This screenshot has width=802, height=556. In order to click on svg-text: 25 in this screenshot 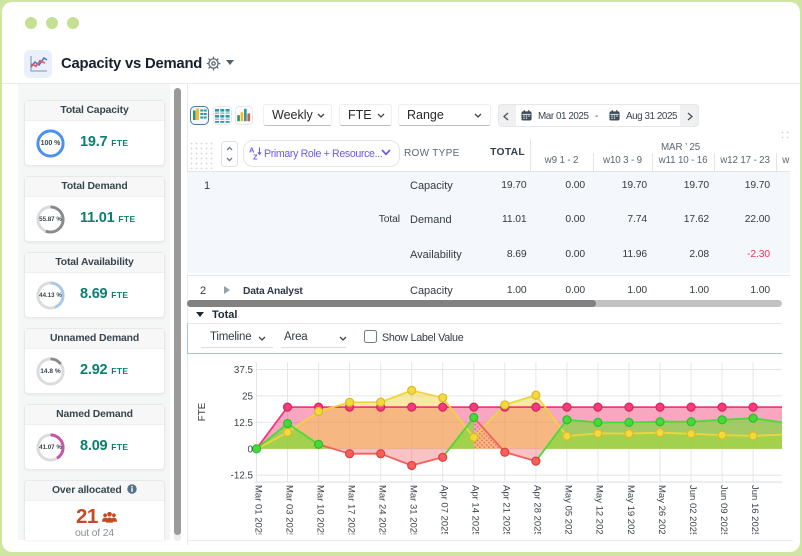, I will do `click(247, 396)`.